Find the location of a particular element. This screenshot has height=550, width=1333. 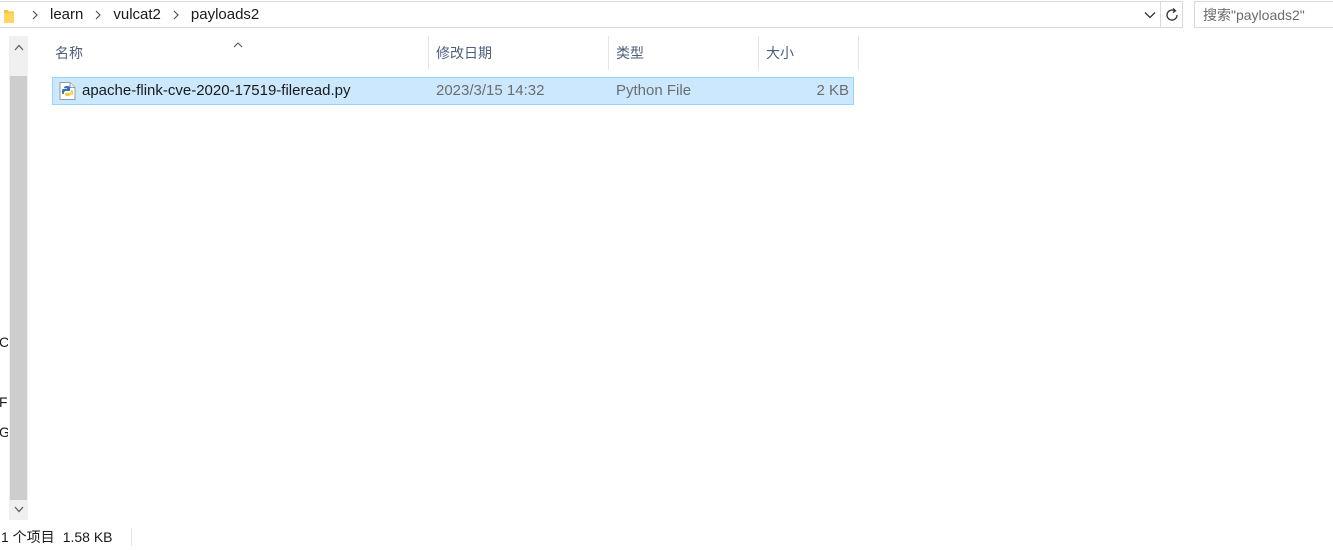

folder-icon is located at coordinates (11, 15).